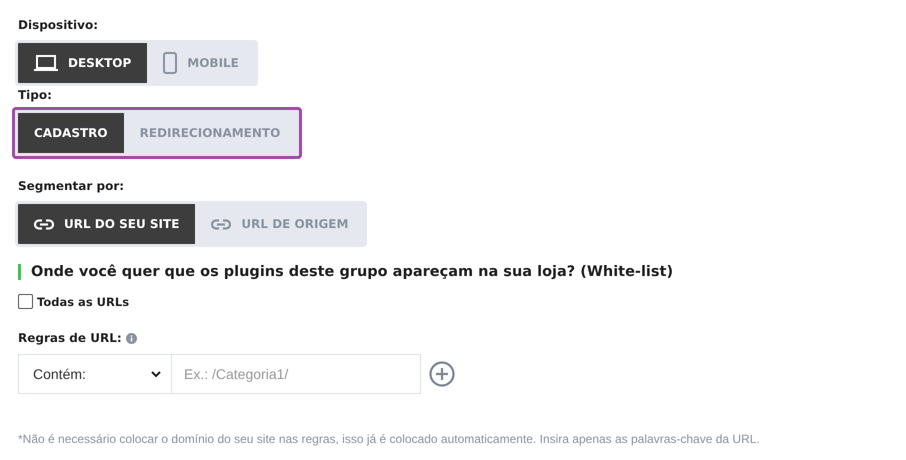 Image resolution: width=906 pixels, height=460 pixels. I want to click on laptop-icon, so click(46, 63).